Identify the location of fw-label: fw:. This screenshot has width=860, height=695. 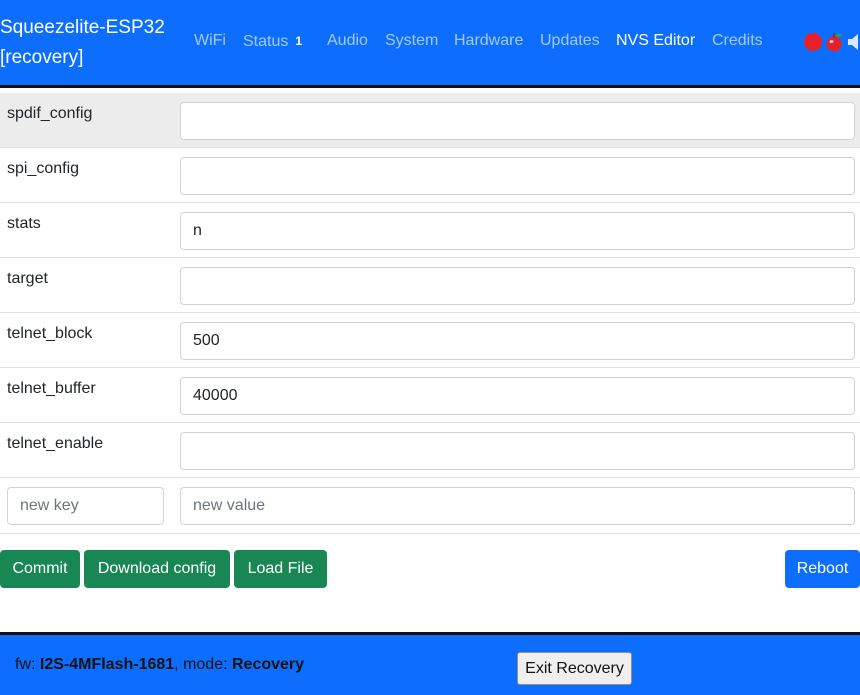
(27, 664).